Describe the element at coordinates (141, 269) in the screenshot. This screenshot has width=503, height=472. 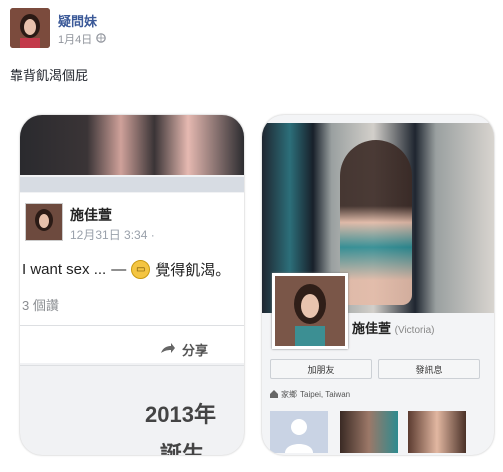
I see `grimace-emoji-icon: ▭` at that location.